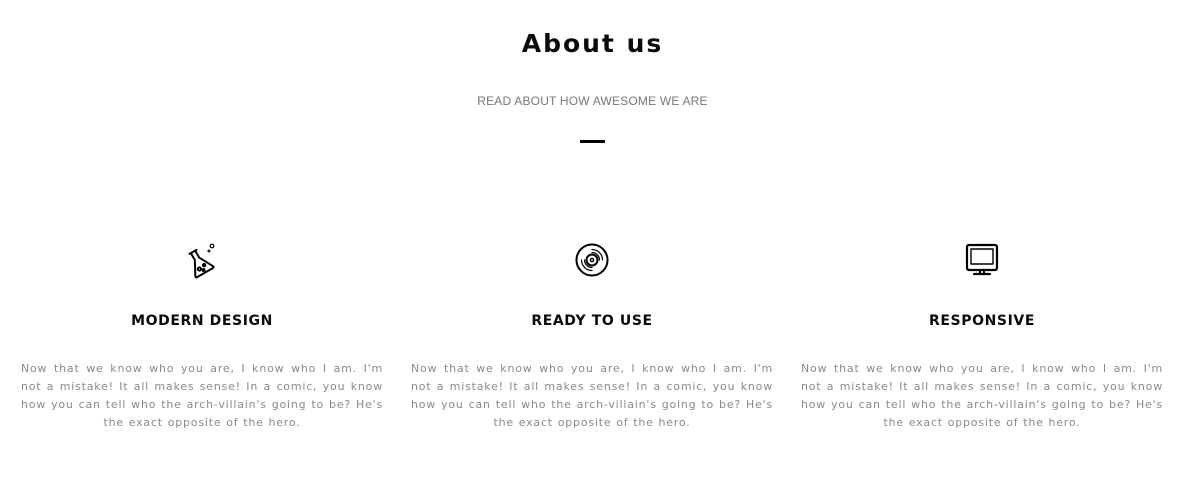 The image size is (1199, 485). What do you see at coordinates (592, 141) in the screenshot?
I see `title-divider` at bounding box center [592, 141].